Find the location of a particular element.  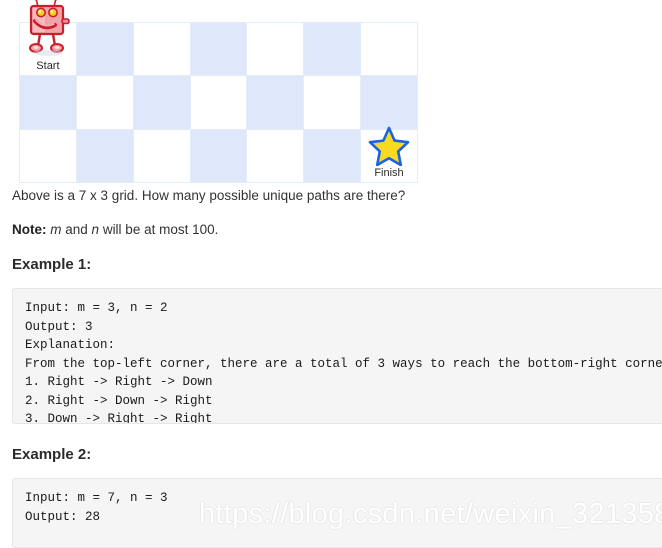

grid-row is located at coordinates (218, 102).